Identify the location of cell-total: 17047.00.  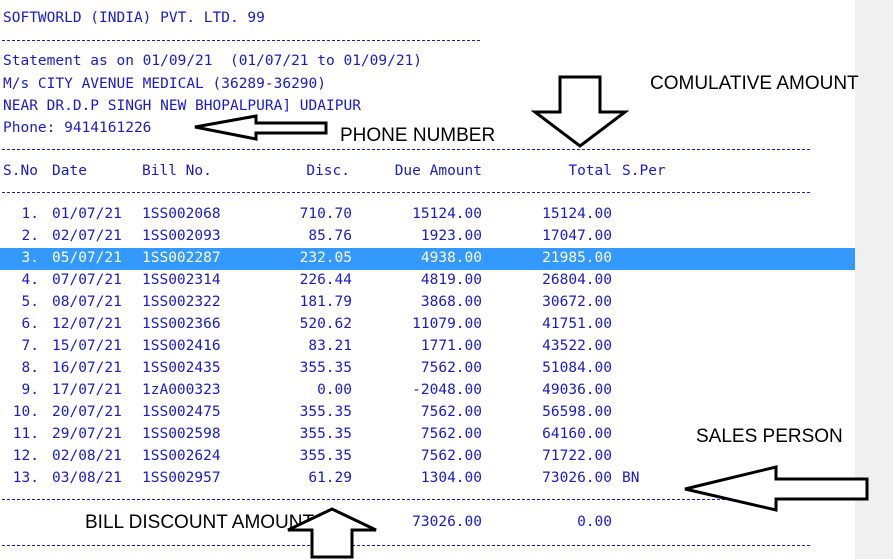
(577, 236).